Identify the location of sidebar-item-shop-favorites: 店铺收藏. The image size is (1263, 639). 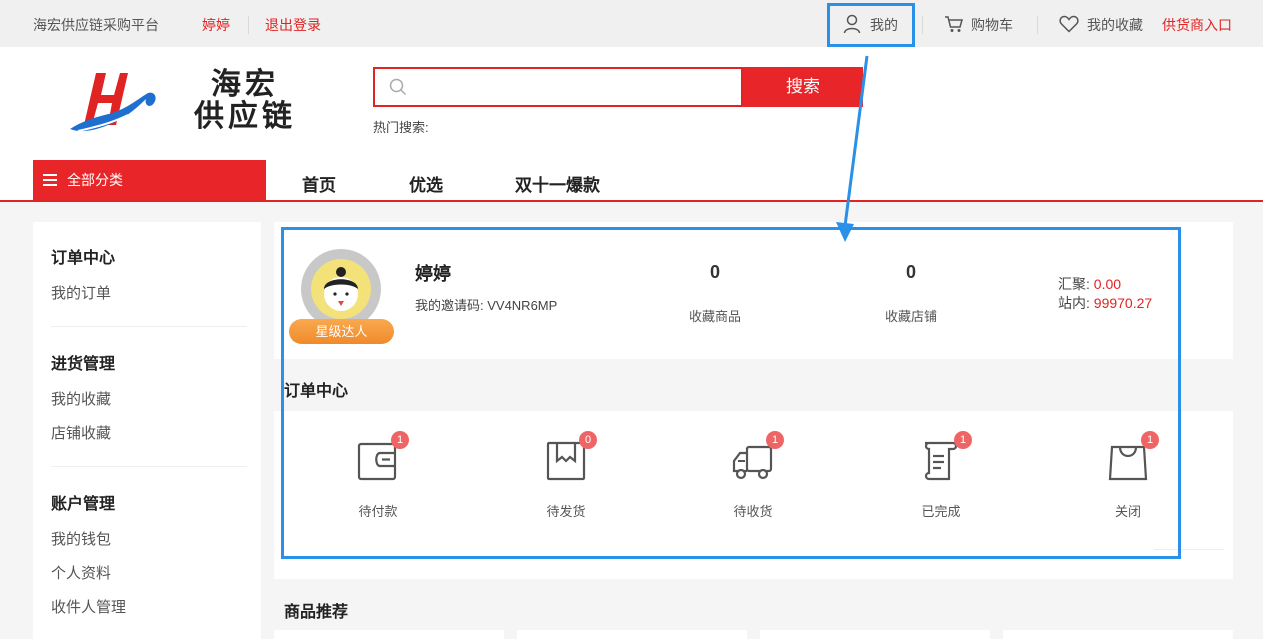
(81, 432).